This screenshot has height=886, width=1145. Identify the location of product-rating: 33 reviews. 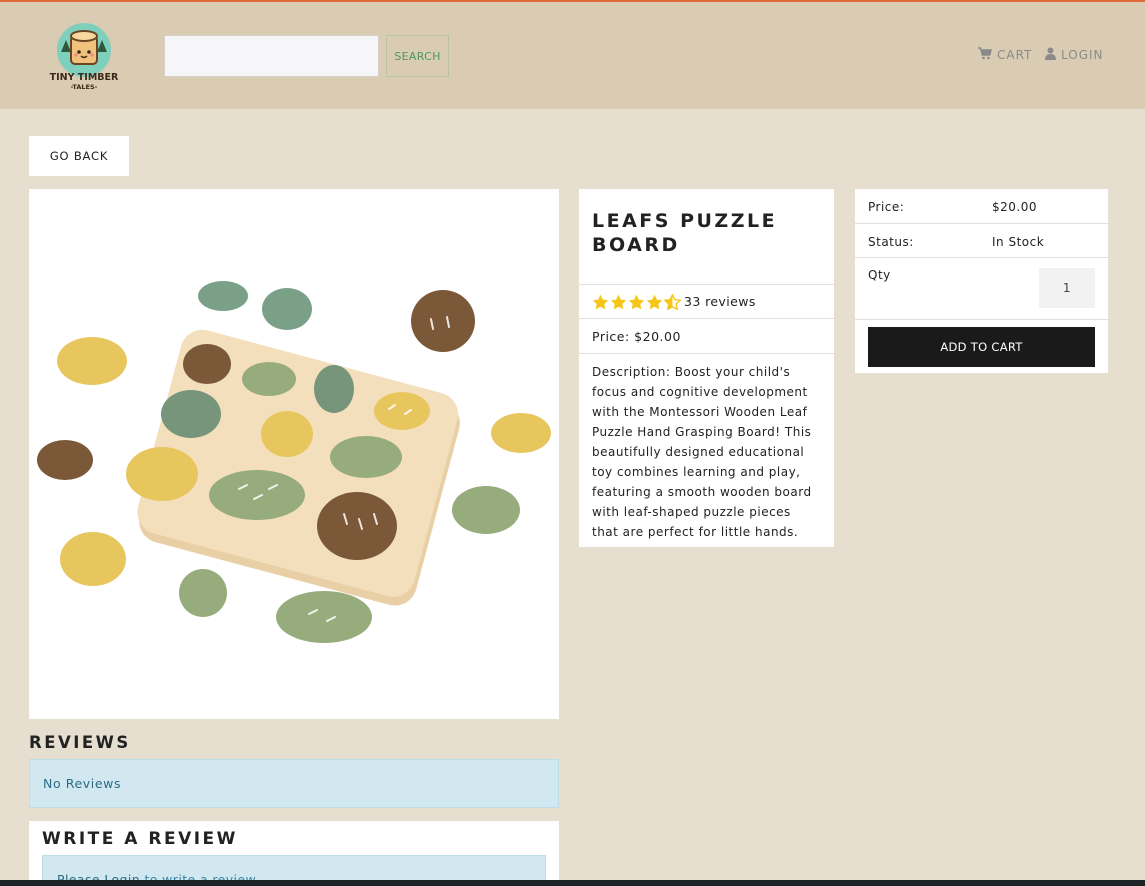
(706, 302).